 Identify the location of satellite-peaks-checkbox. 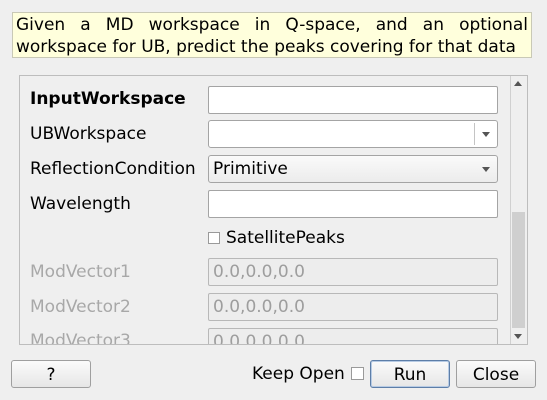
(214, 238).